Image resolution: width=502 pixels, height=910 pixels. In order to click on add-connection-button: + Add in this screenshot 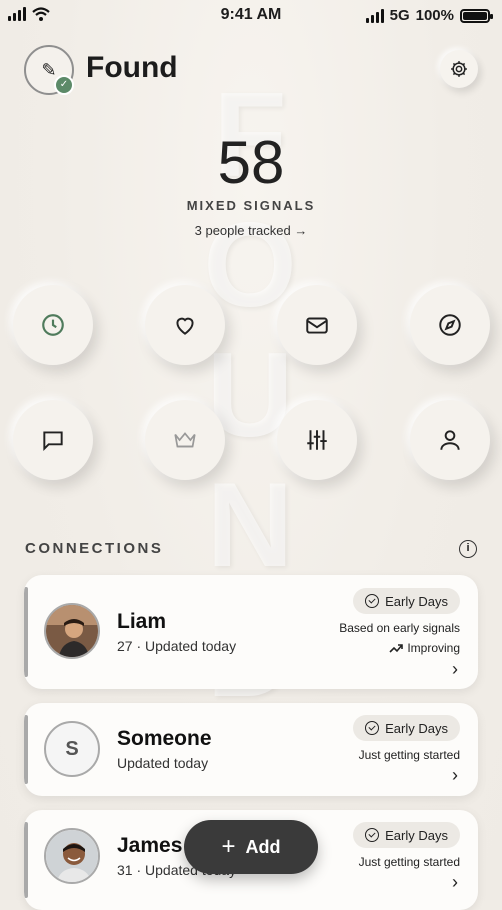, I will do `click(251, 847)`.